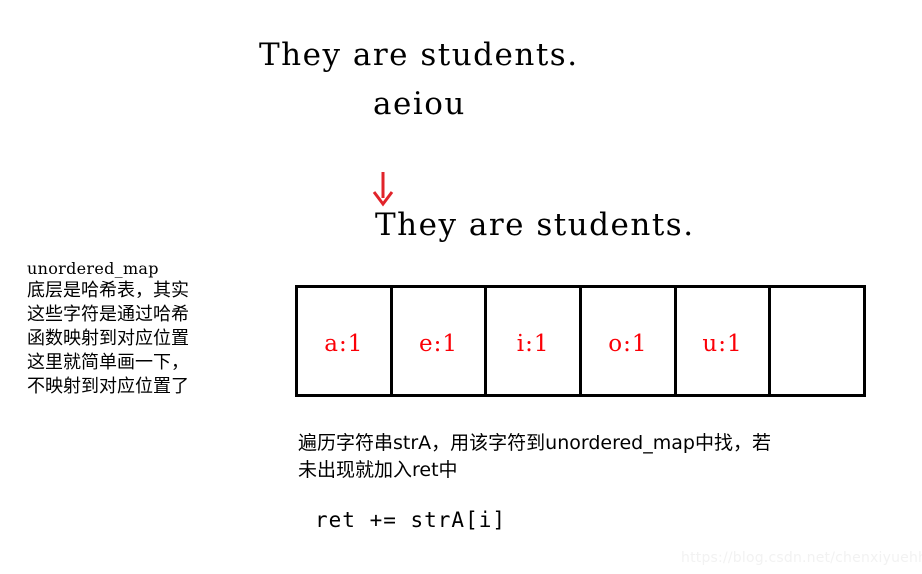 This screenshot has height=574, width=922. What do you see at coordinates (108, 338) in the screenshot?
I see `note-line: 函数映射到对应位置` at bounding box center [108, 338].